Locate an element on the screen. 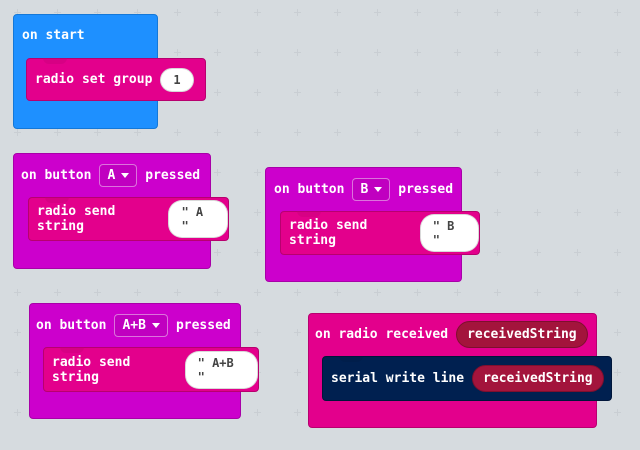  received-string-variable: receivedString is located at coordinates (522, 334).